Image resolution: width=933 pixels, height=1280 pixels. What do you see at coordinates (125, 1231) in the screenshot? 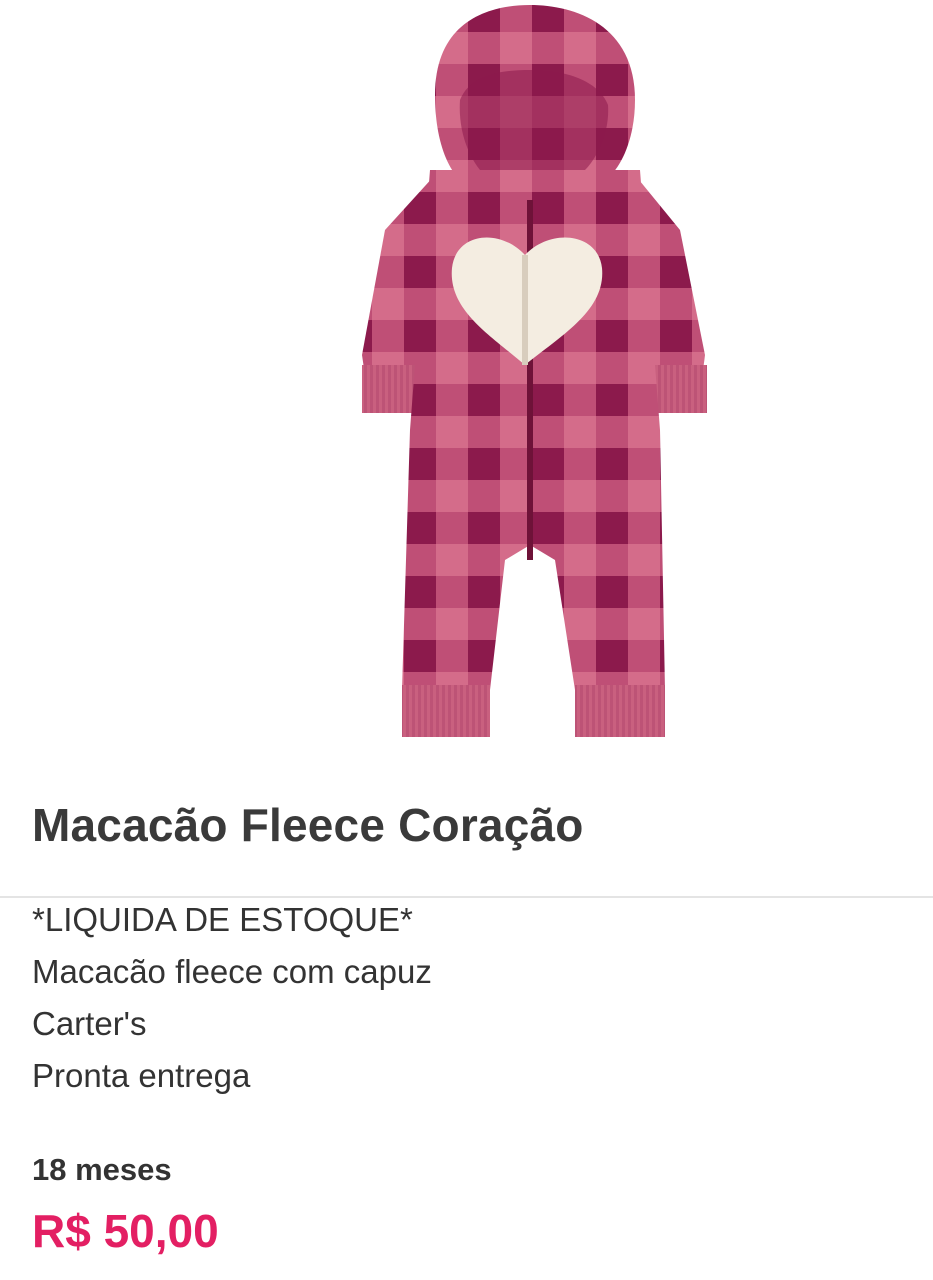
I see `product-price: R$ 50,00` at bounding box center [125, 1231].